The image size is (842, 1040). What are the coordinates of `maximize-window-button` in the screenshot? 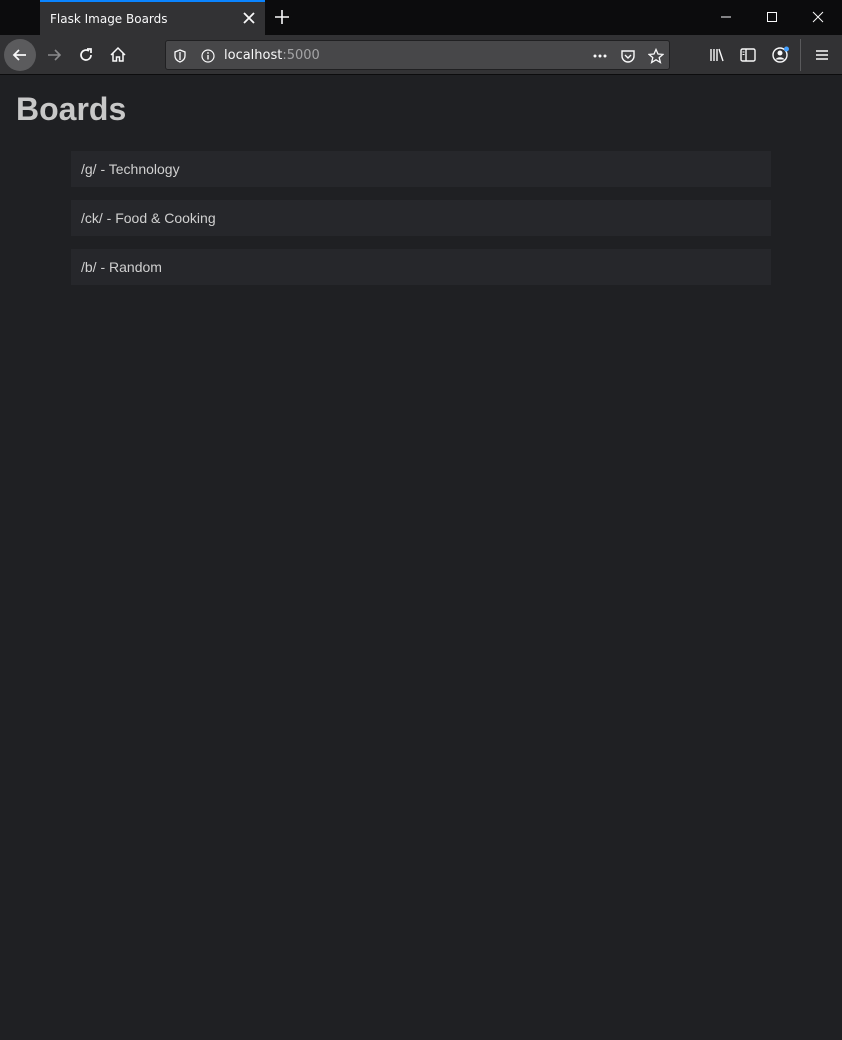 It's located at (772, 17).